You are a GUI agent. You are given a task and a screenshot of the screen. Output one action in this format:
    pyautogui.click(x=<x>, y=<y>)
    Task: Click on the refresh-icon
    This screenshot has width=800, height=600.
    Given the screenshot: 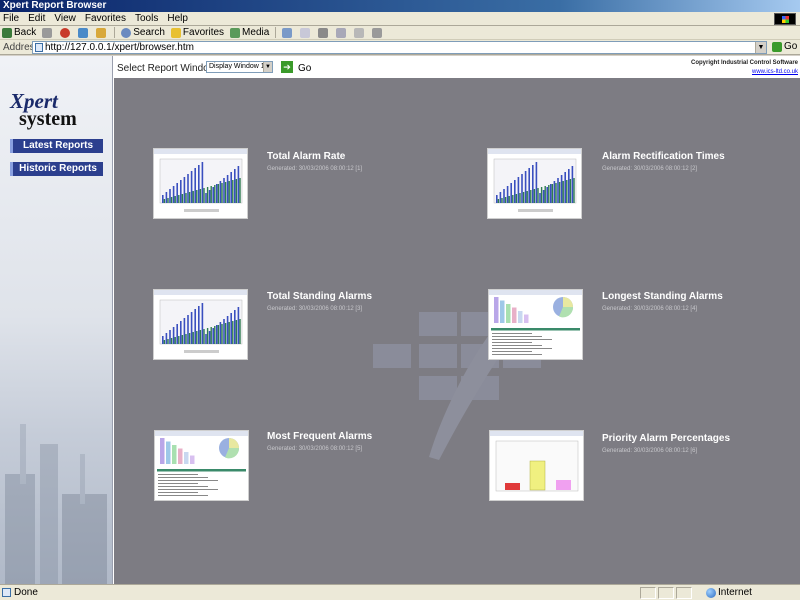 What is the action you would take?
    pyautogui.click(x=83, y=32)
    